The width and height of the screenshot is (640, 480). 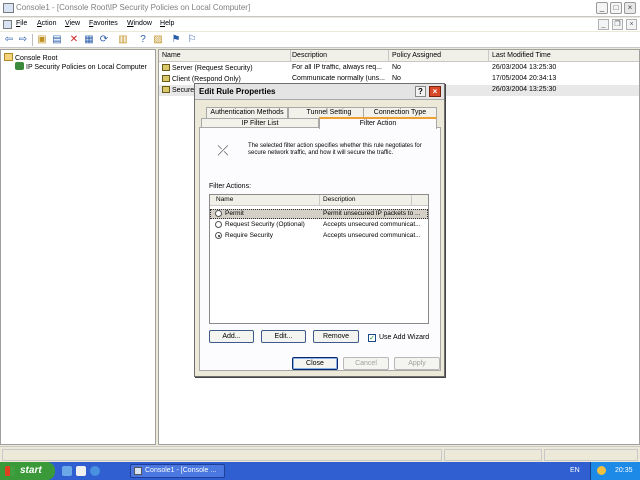 I want to click on manage-filters-icon: ▨, so click(x=158, y=40).